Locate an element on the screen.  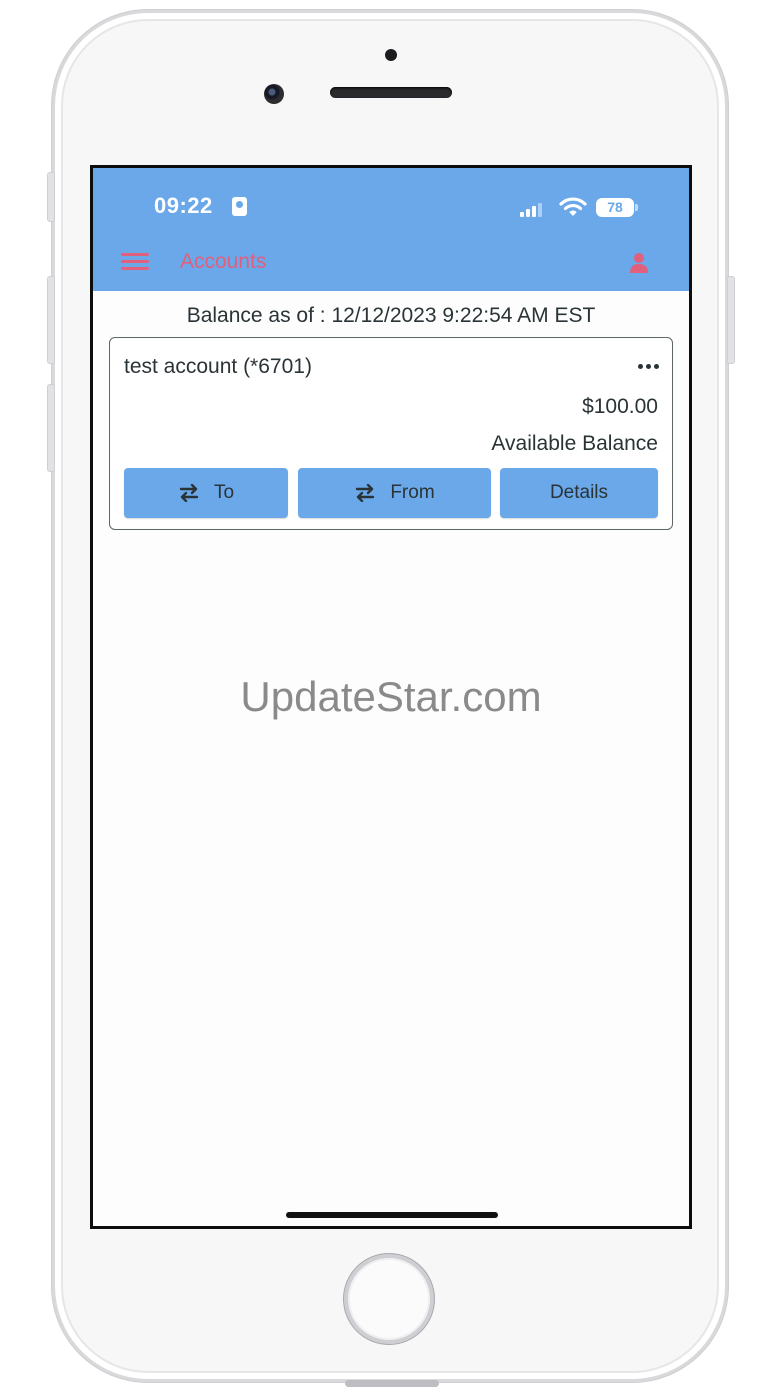
volume-up-button is located at coordinates (51, 320).